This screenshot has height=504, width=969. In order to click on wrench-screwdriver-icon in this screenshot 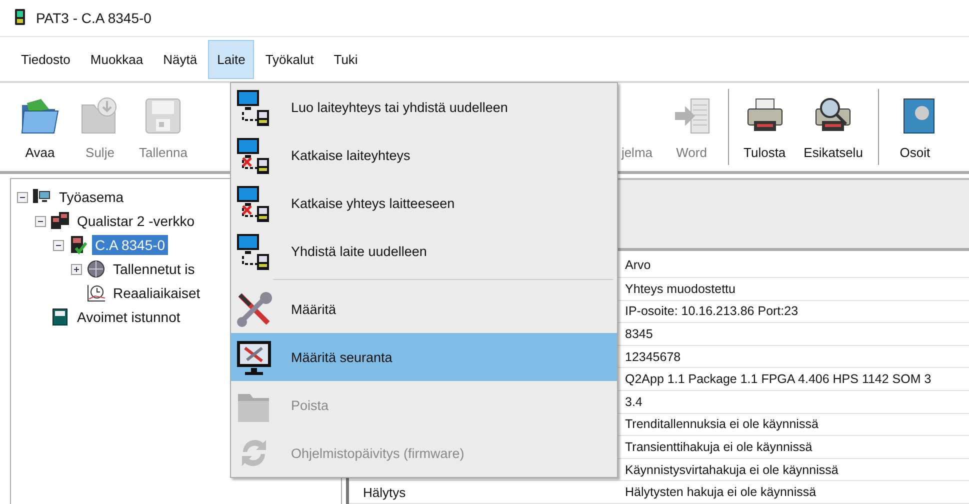, I will do `click(254, 309)`.